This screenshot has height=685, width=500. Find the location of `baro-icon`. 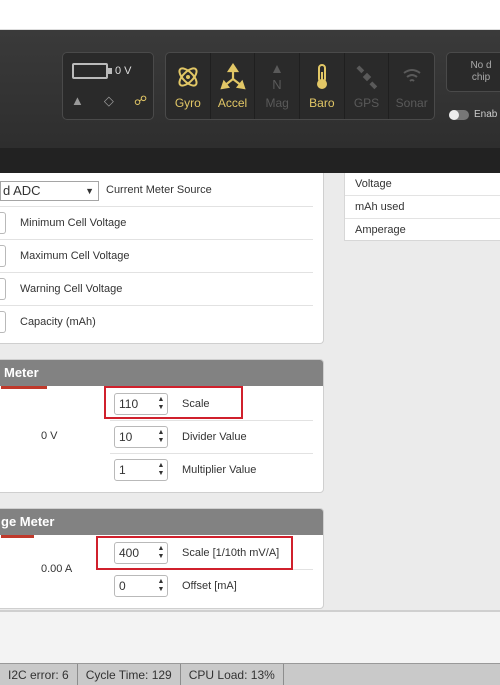

baro-icon is located at coordinates (321, 76).